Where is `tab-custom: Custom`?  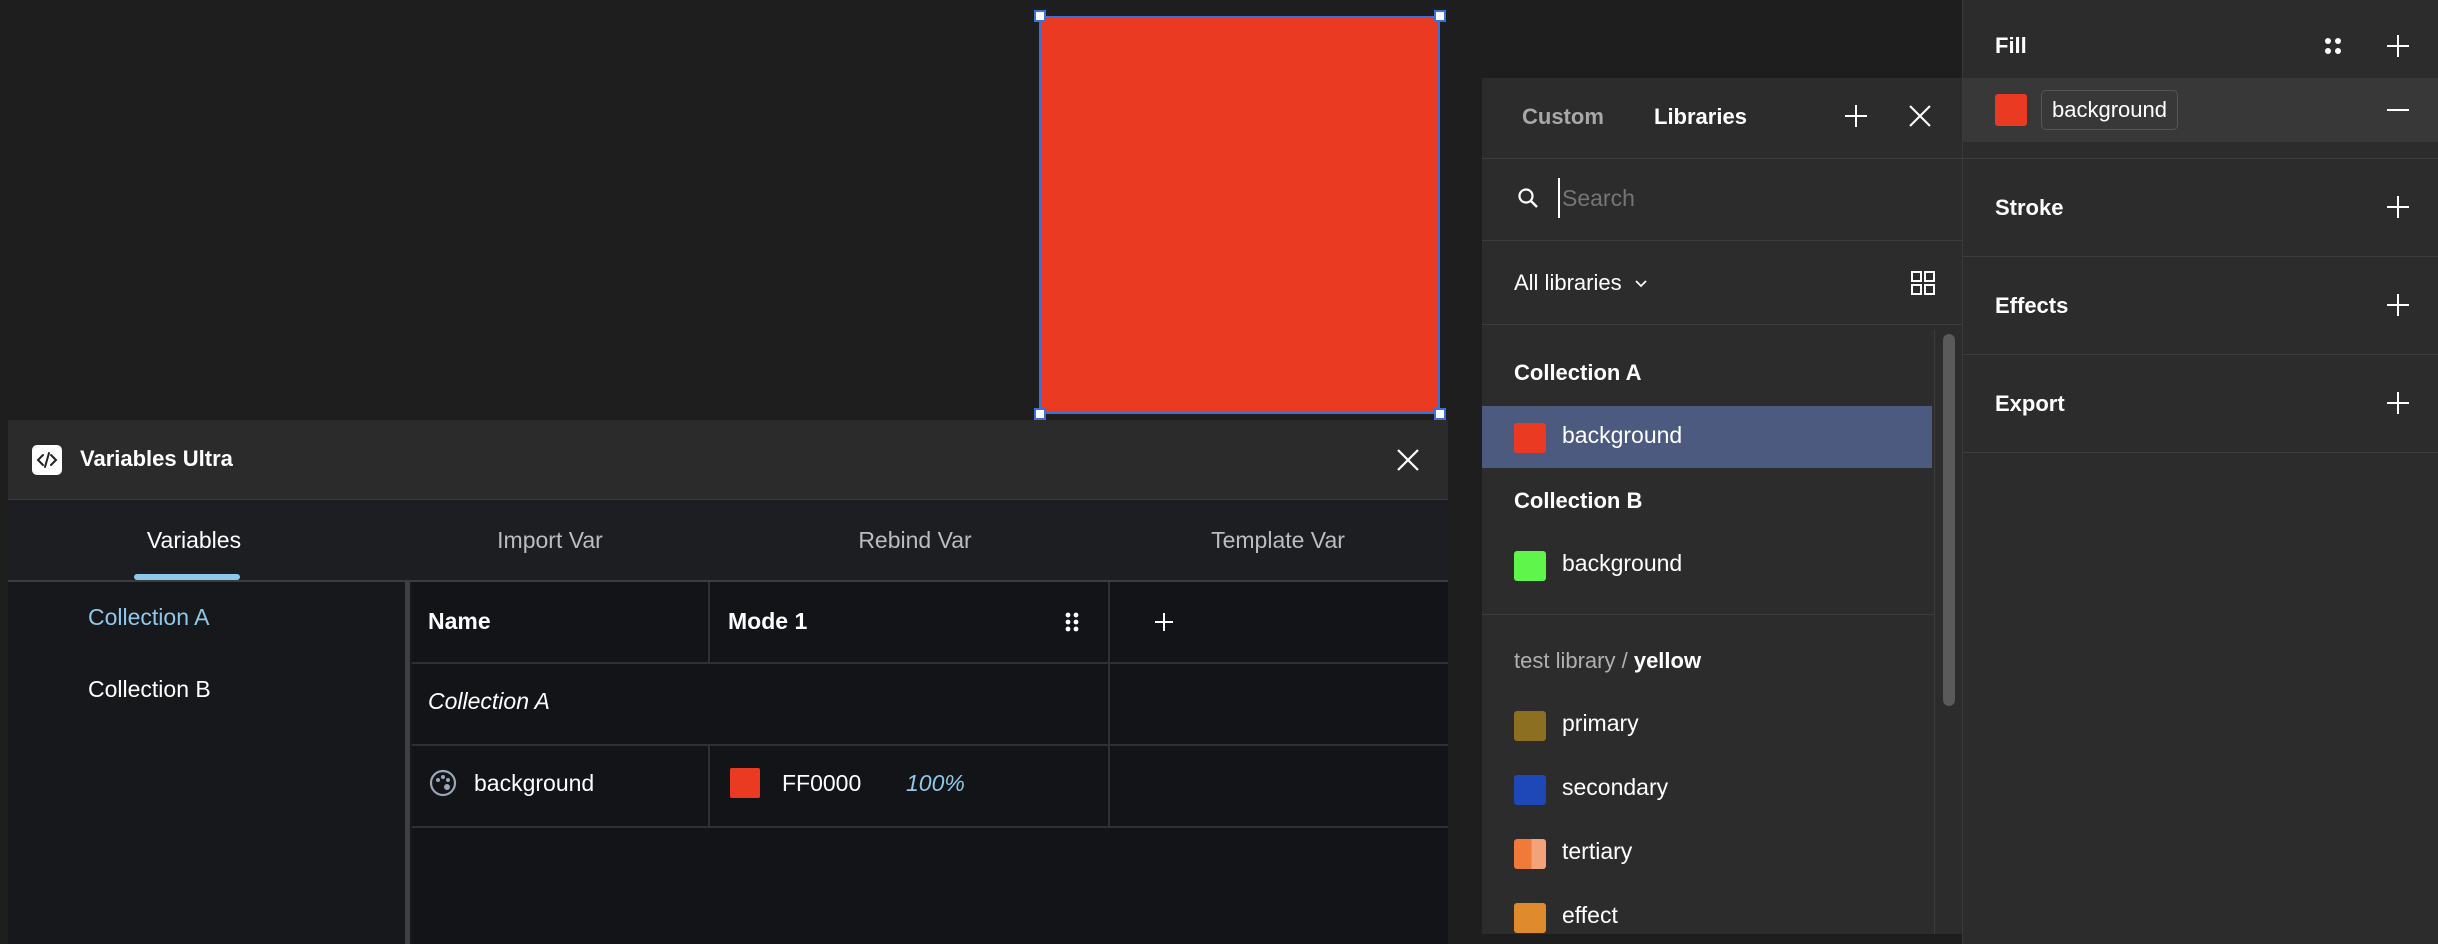
tab-custom: Custom is located at coordinates (1563, 117).